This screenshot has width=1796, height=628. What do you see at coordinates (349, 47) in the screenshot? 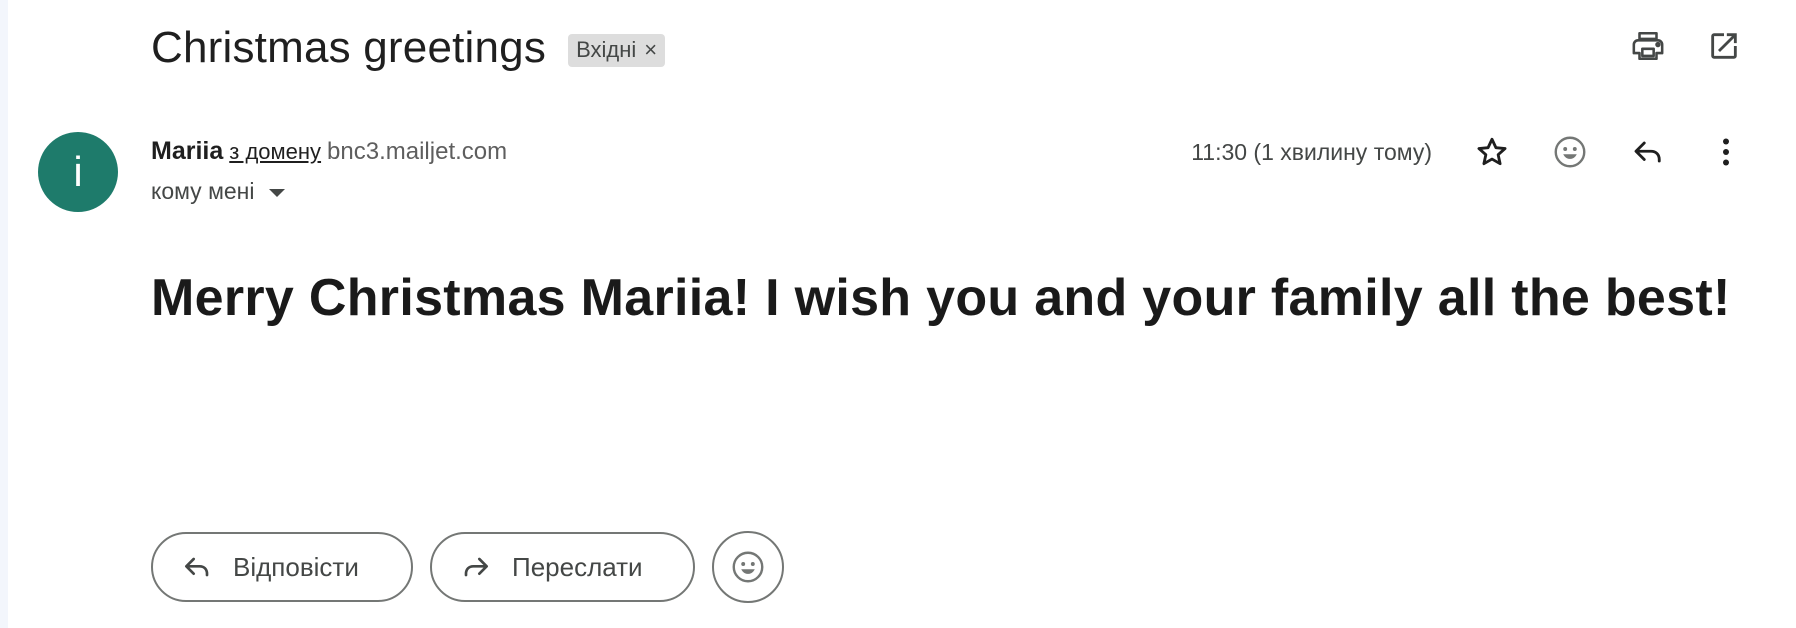
I see `email-subject: Christmas greetings` at bounding box center [349, 47].